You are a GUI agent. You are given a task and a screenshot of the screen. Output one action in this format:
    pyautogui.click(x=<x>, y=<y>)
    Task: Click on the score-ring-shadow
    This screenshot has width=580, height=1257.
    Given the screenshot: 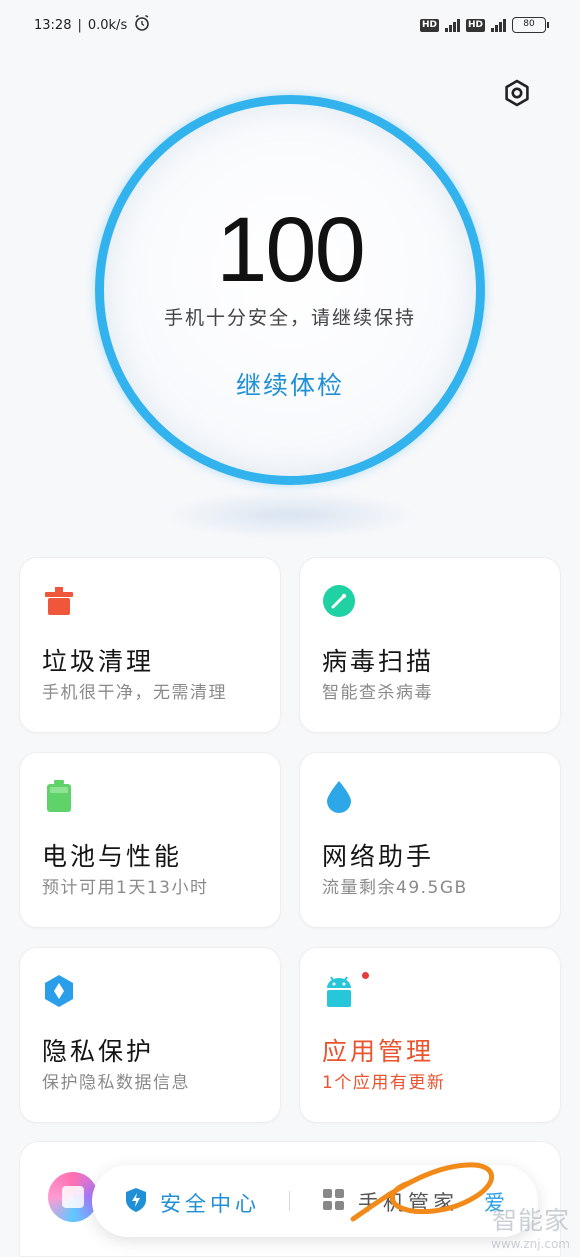 What is the action you would take?
    pyautogui.click(x=290, y=515)
    